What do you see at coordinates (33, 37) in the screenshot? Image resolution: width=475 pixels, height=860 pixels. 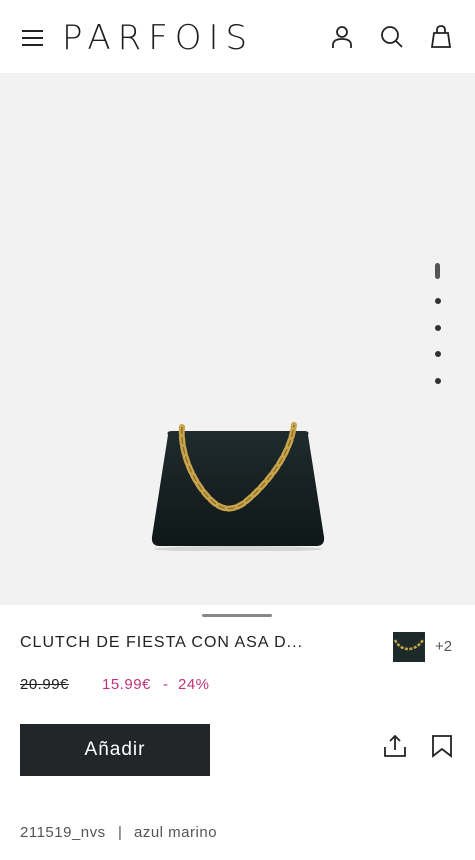 I see `menu-icon` at bounding box center [33, 37].